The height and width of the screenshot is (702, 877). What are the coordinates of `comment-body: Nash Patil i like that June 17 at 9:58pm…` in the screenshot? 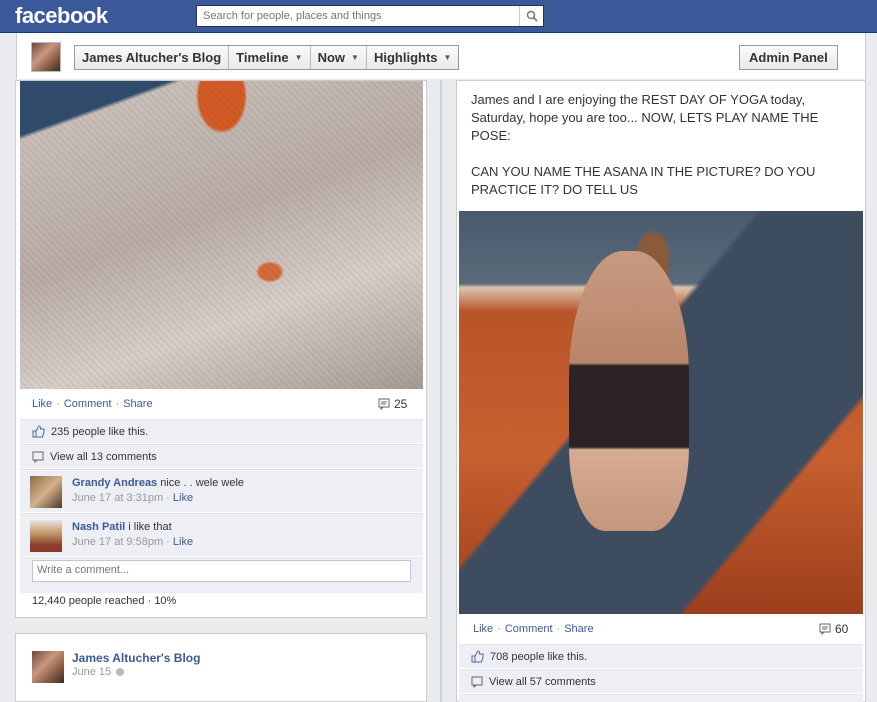 It's located at (133, 534).